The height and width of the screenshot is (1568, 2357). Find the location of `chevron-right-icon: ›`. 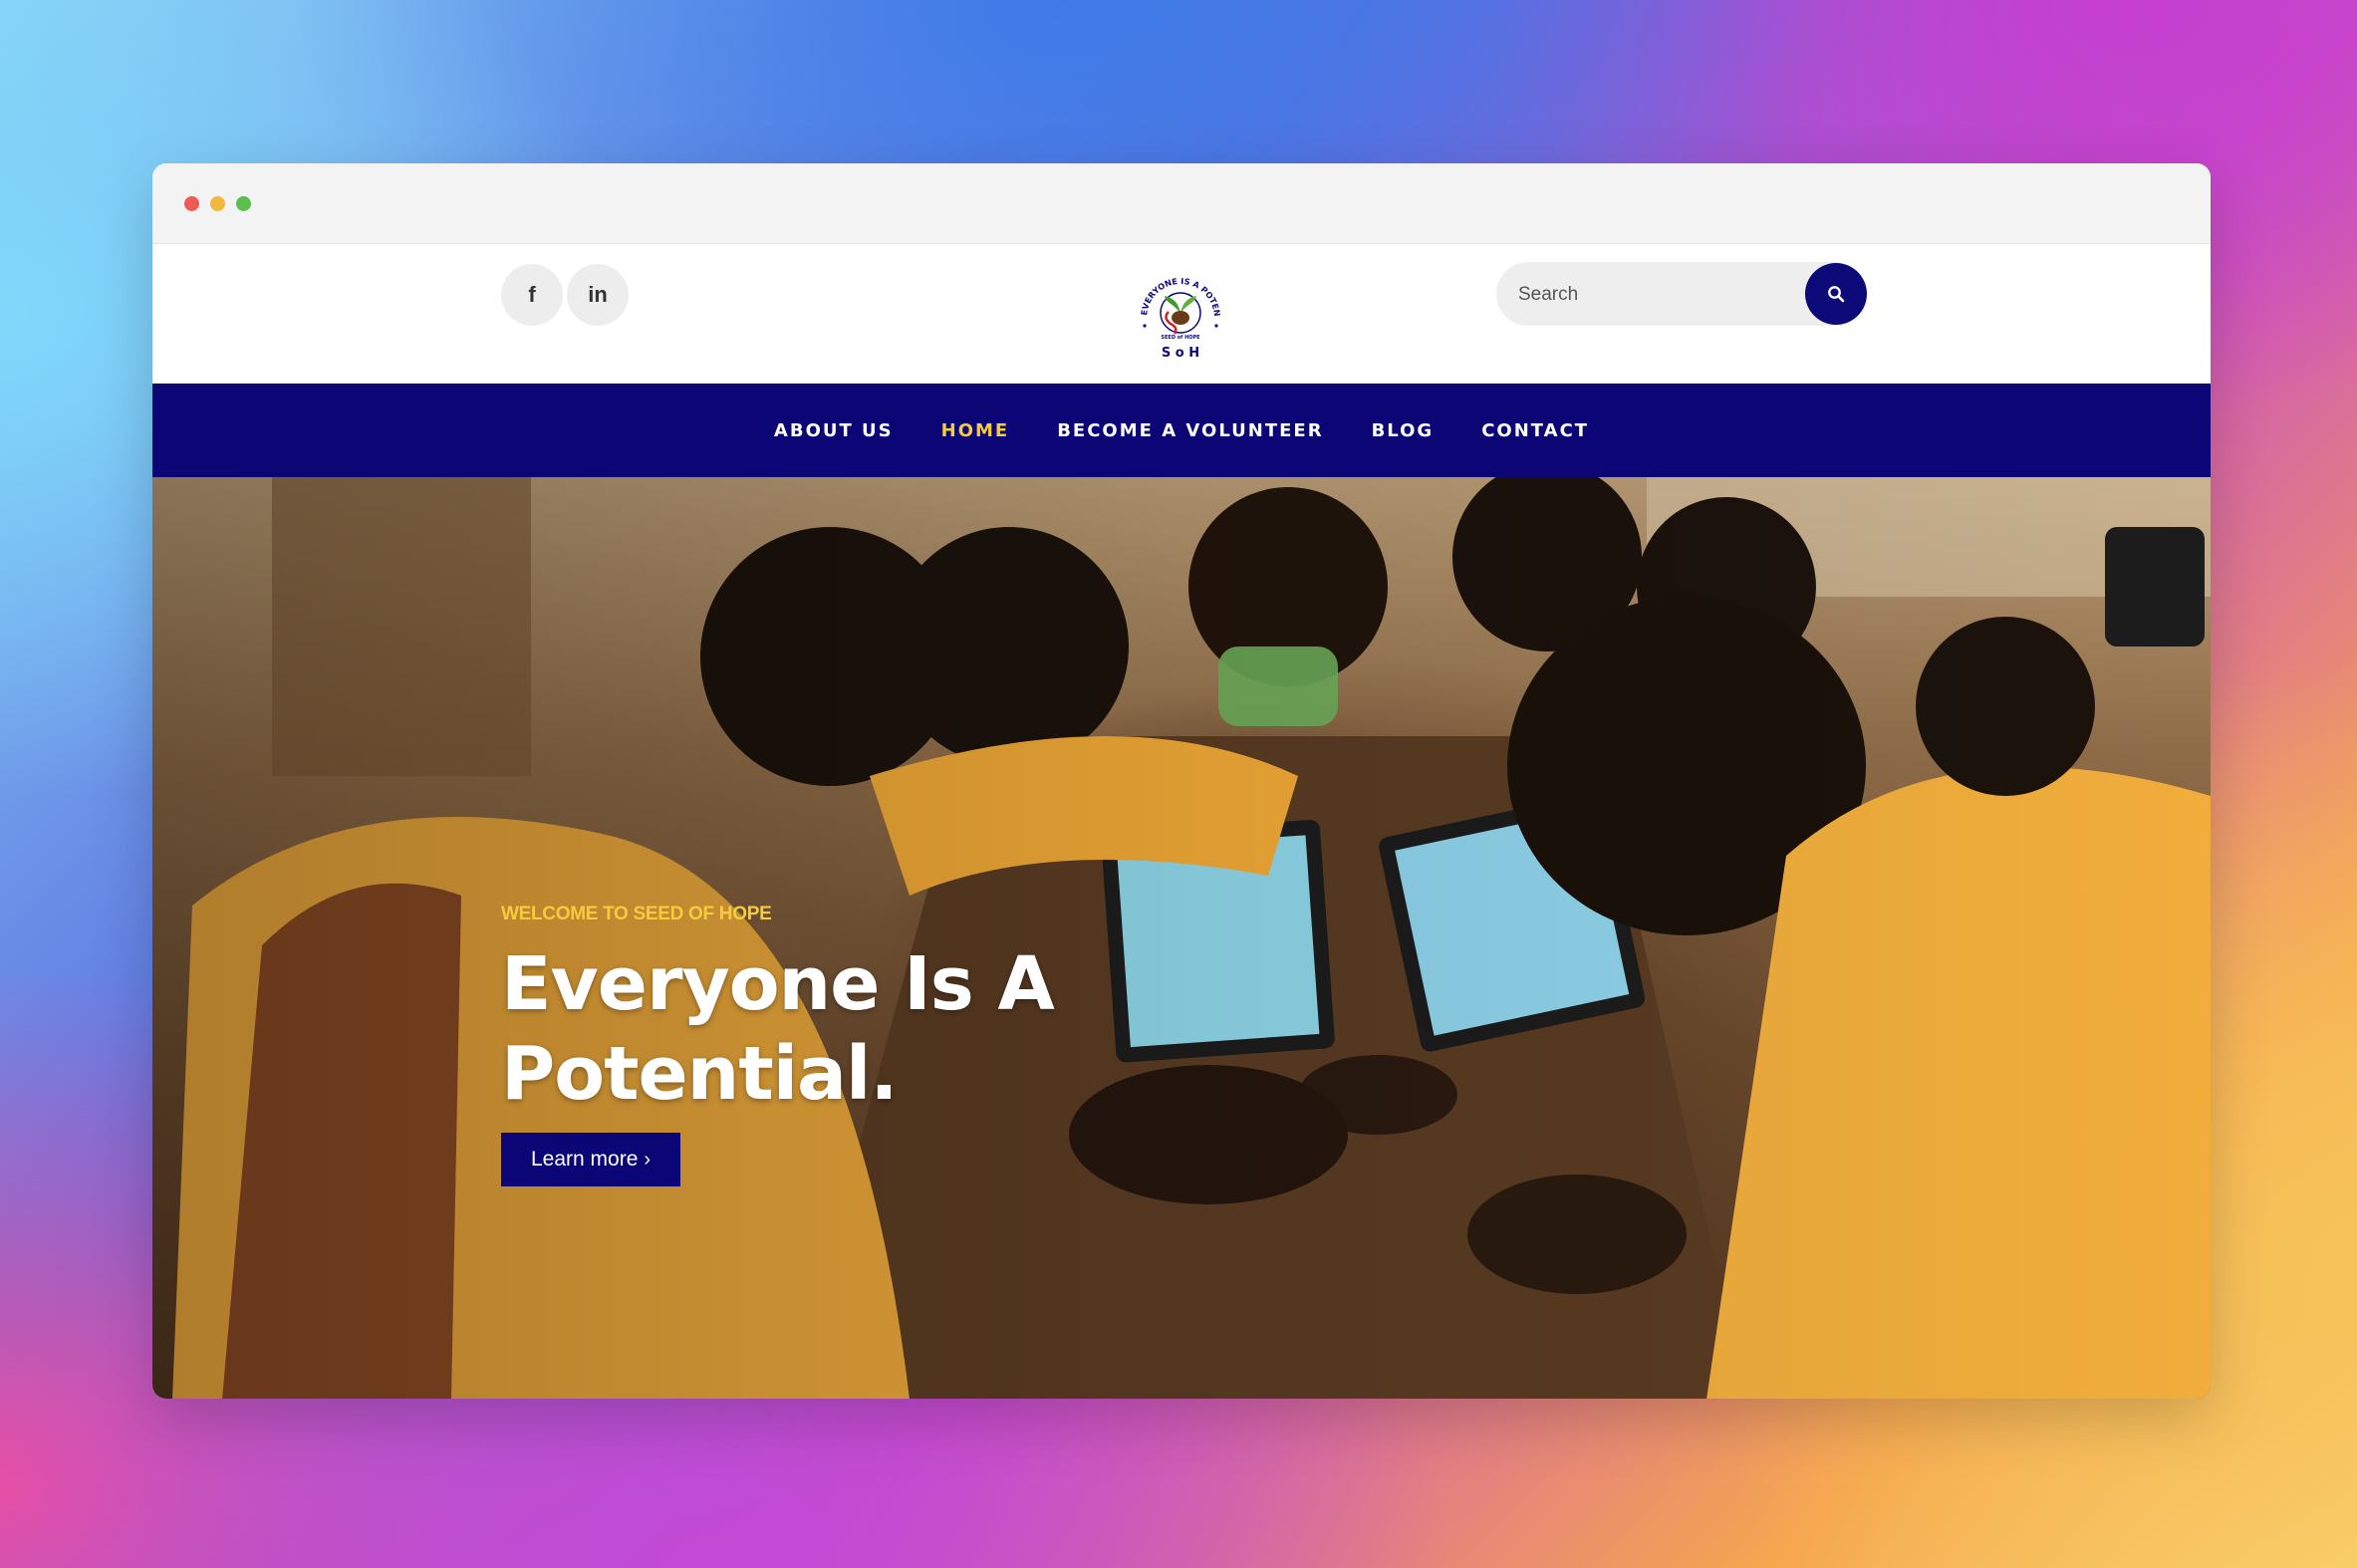

chevron-right-icon: › is located at coordinates (648, 1159).